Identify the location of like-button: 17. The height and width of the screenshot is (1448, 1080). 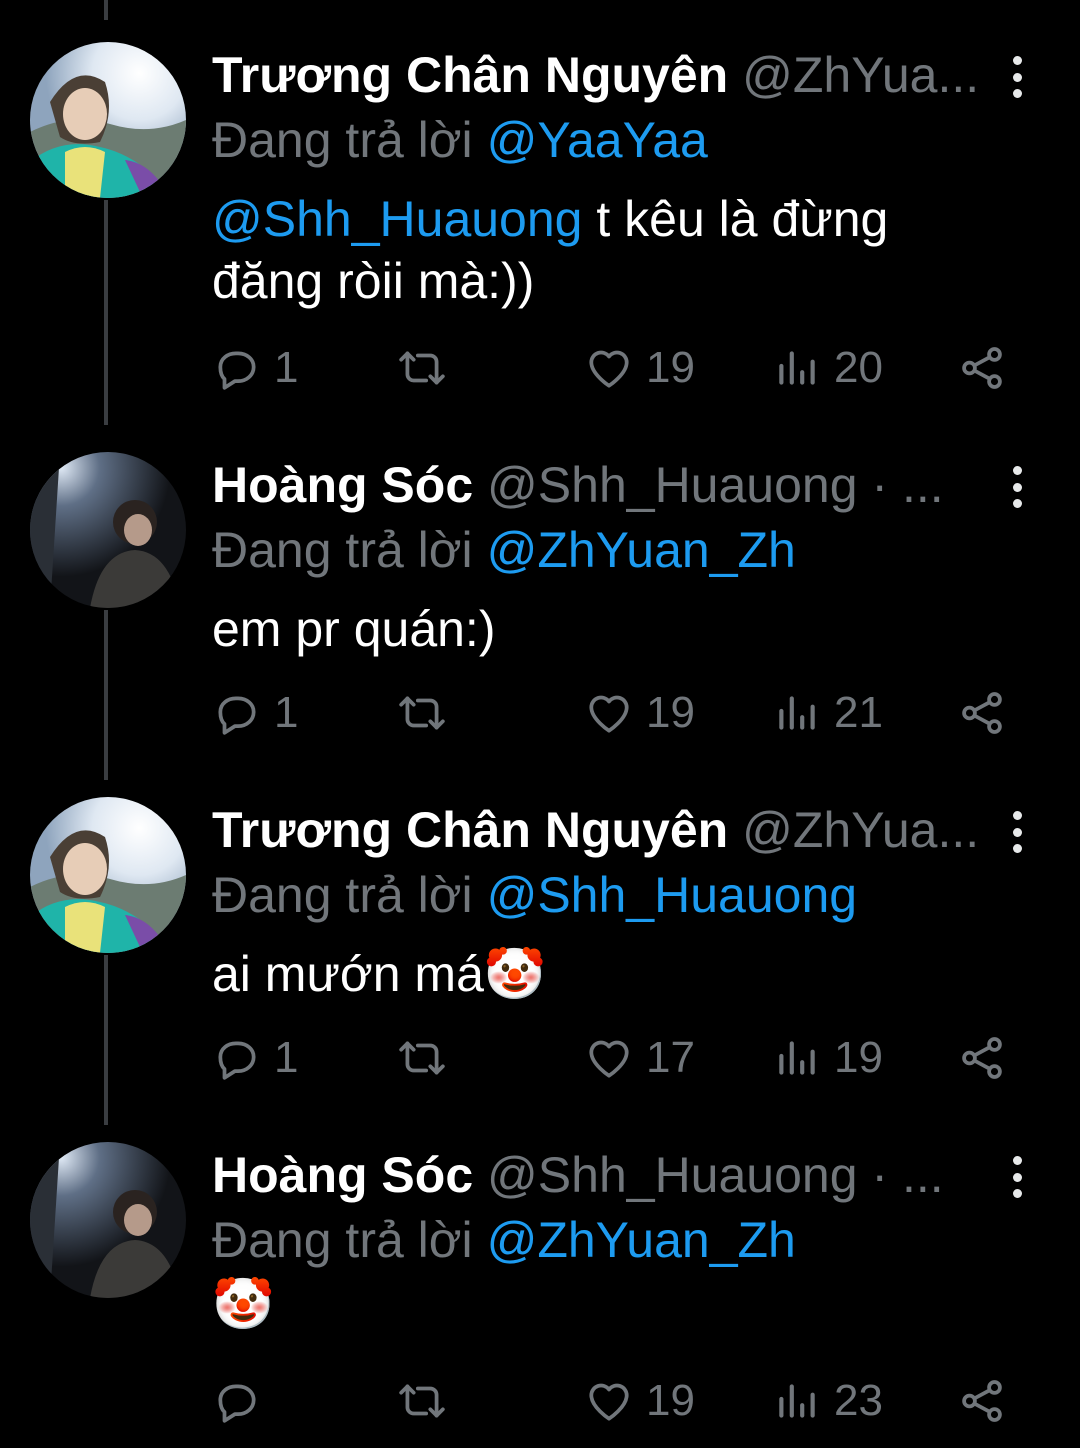
(639, 1058).